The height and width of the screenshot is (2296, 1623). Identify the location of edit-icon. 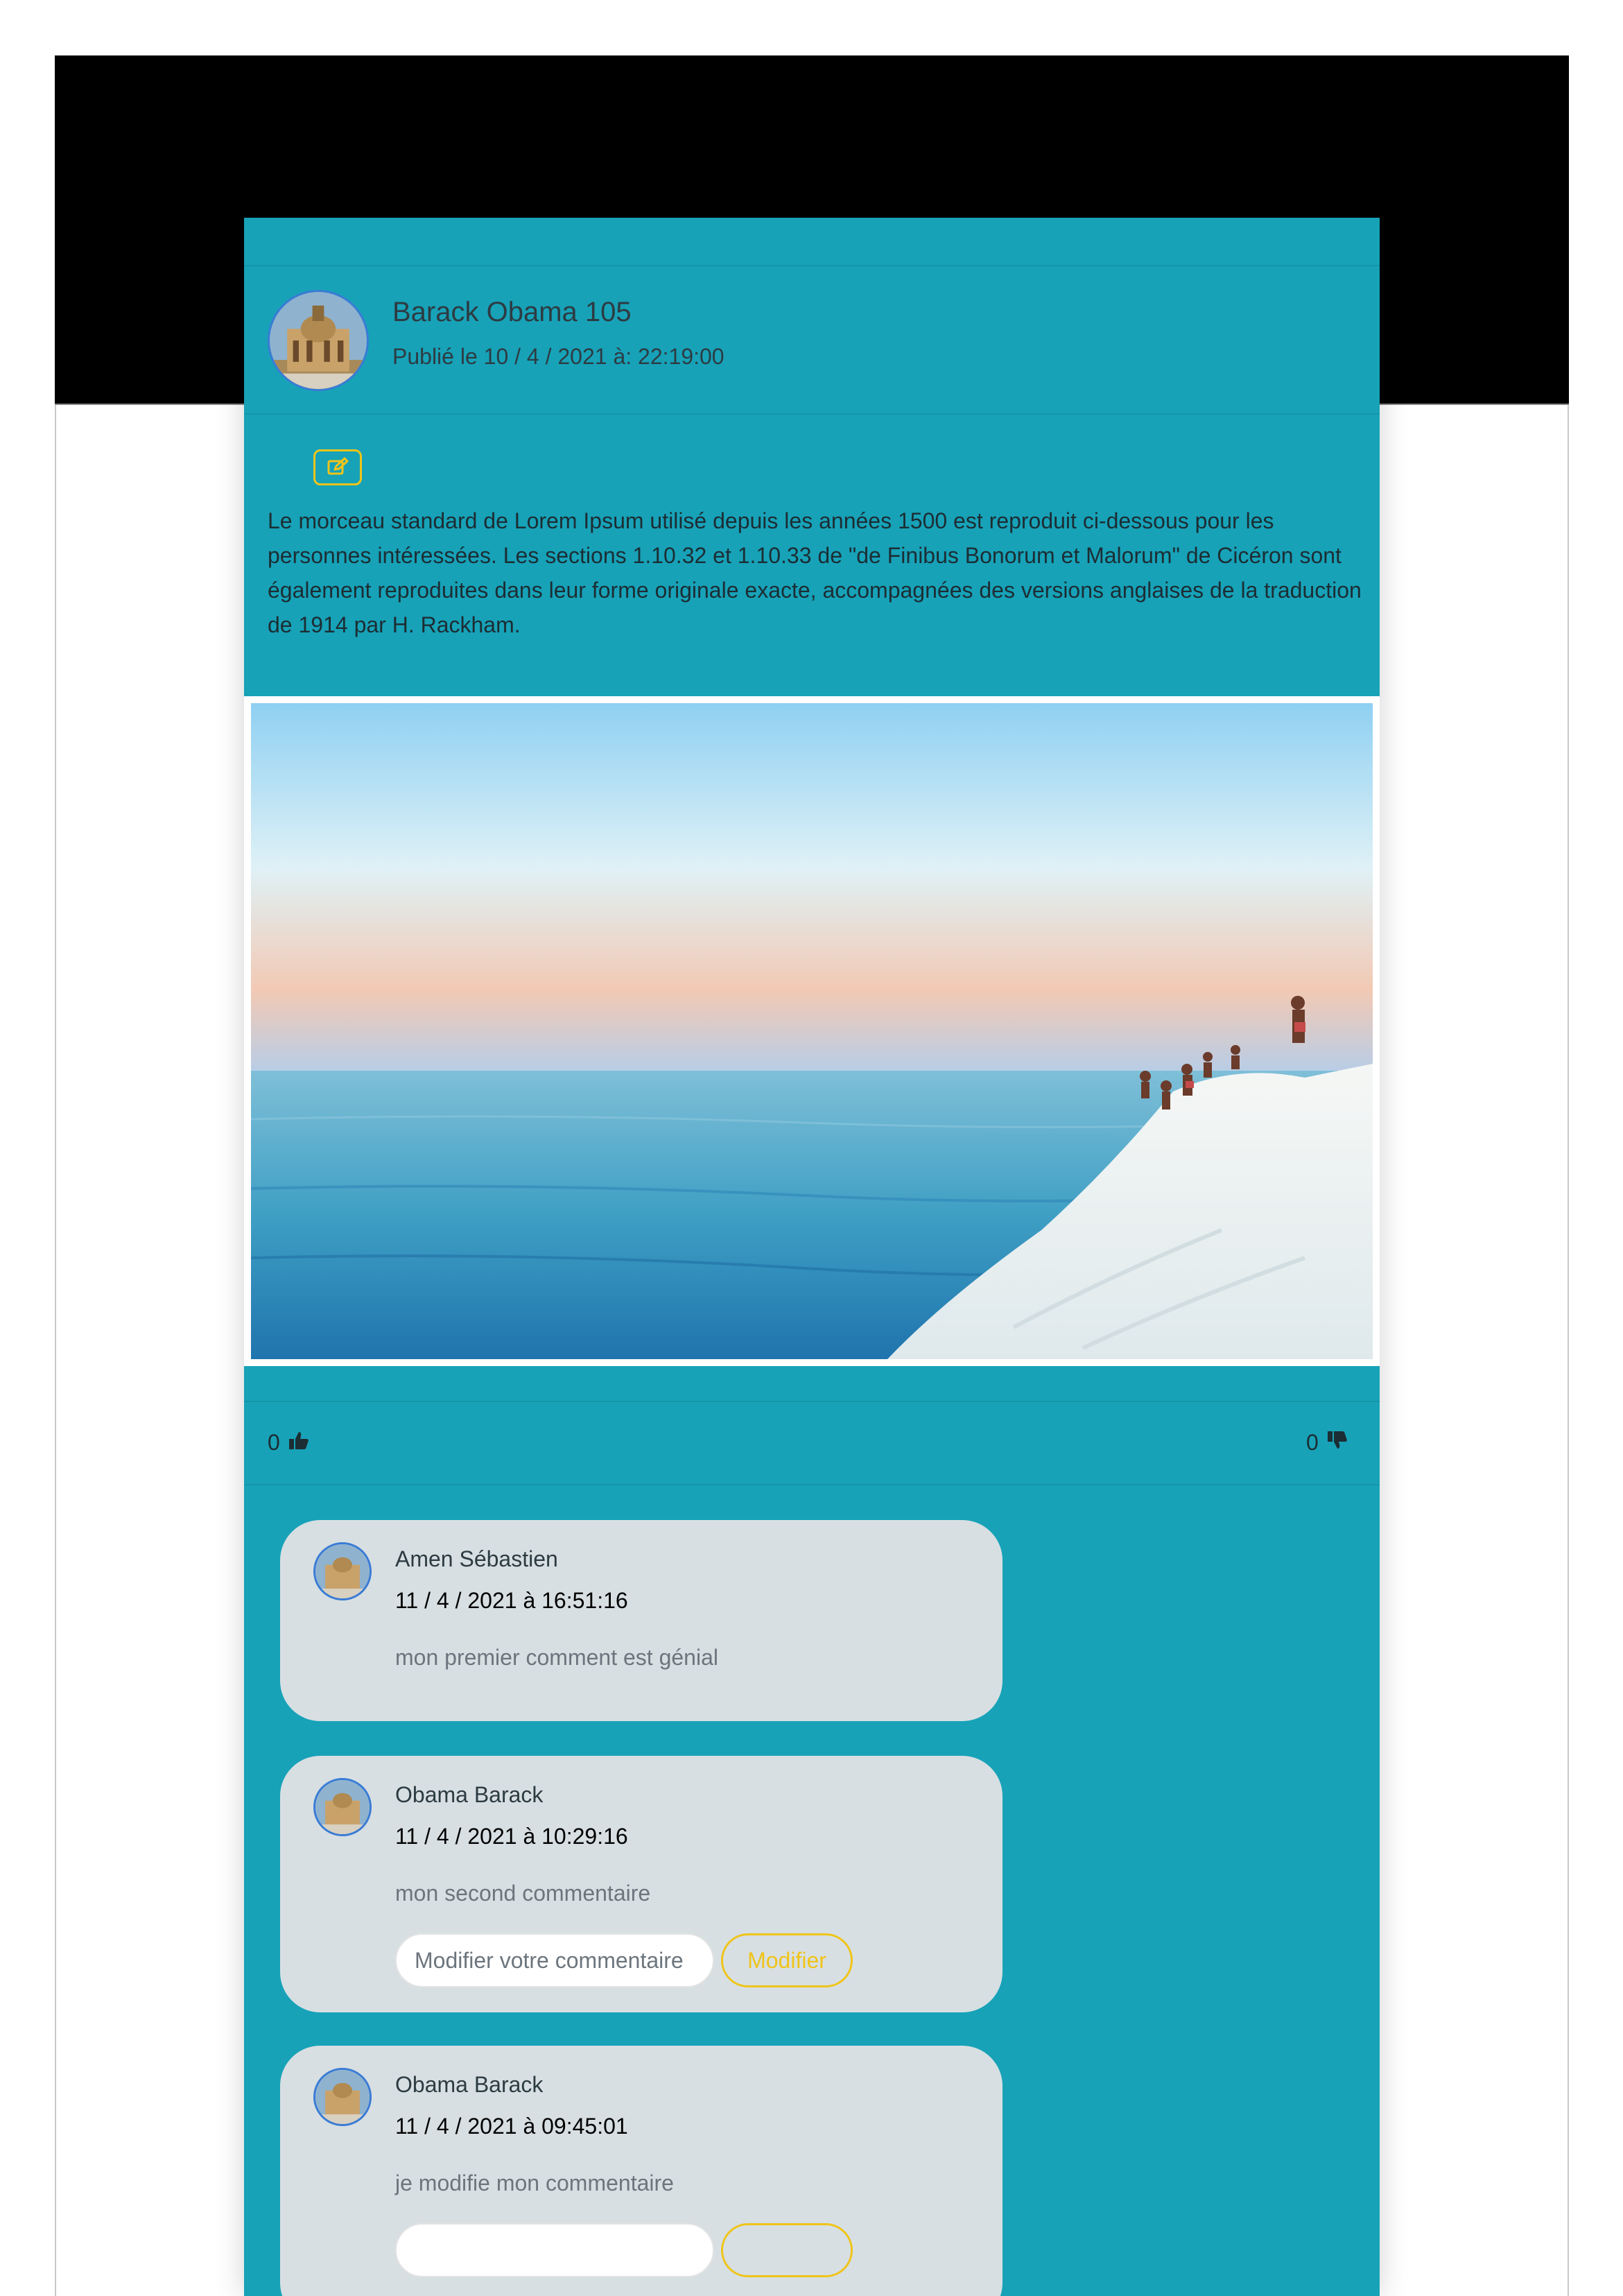
(338, 467).